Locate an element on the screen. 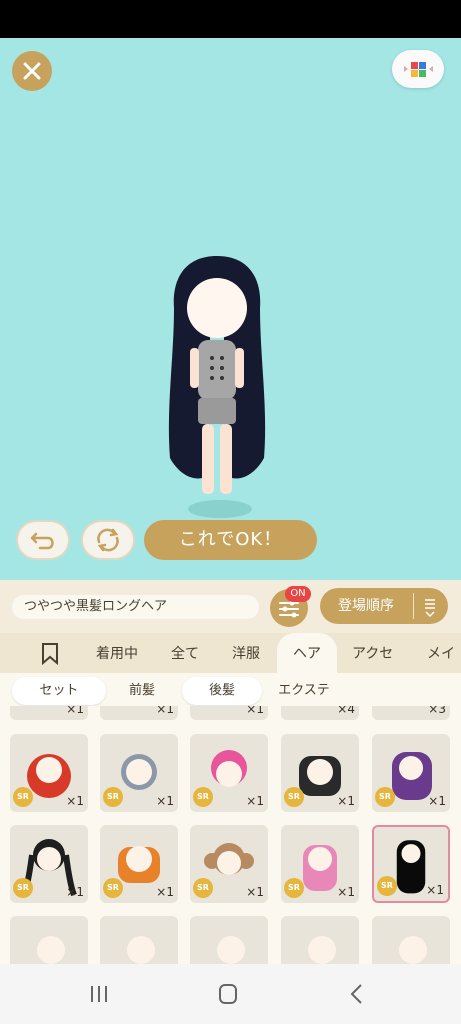 The height and width of the screenshot is (1024, 461). avatar-figure is located at coordinates (217, 383).